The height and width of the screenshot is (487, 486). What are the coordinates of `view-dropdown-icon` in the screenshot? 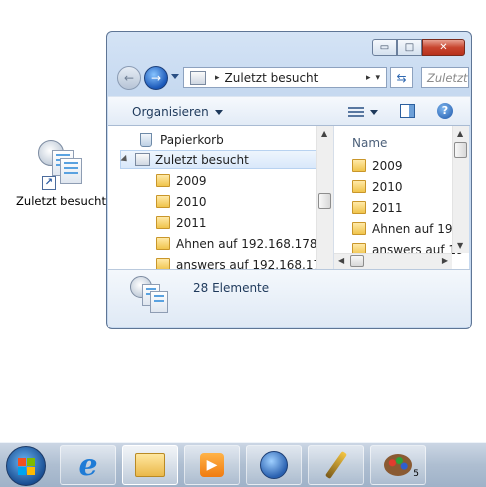 It's located at (374, 112).